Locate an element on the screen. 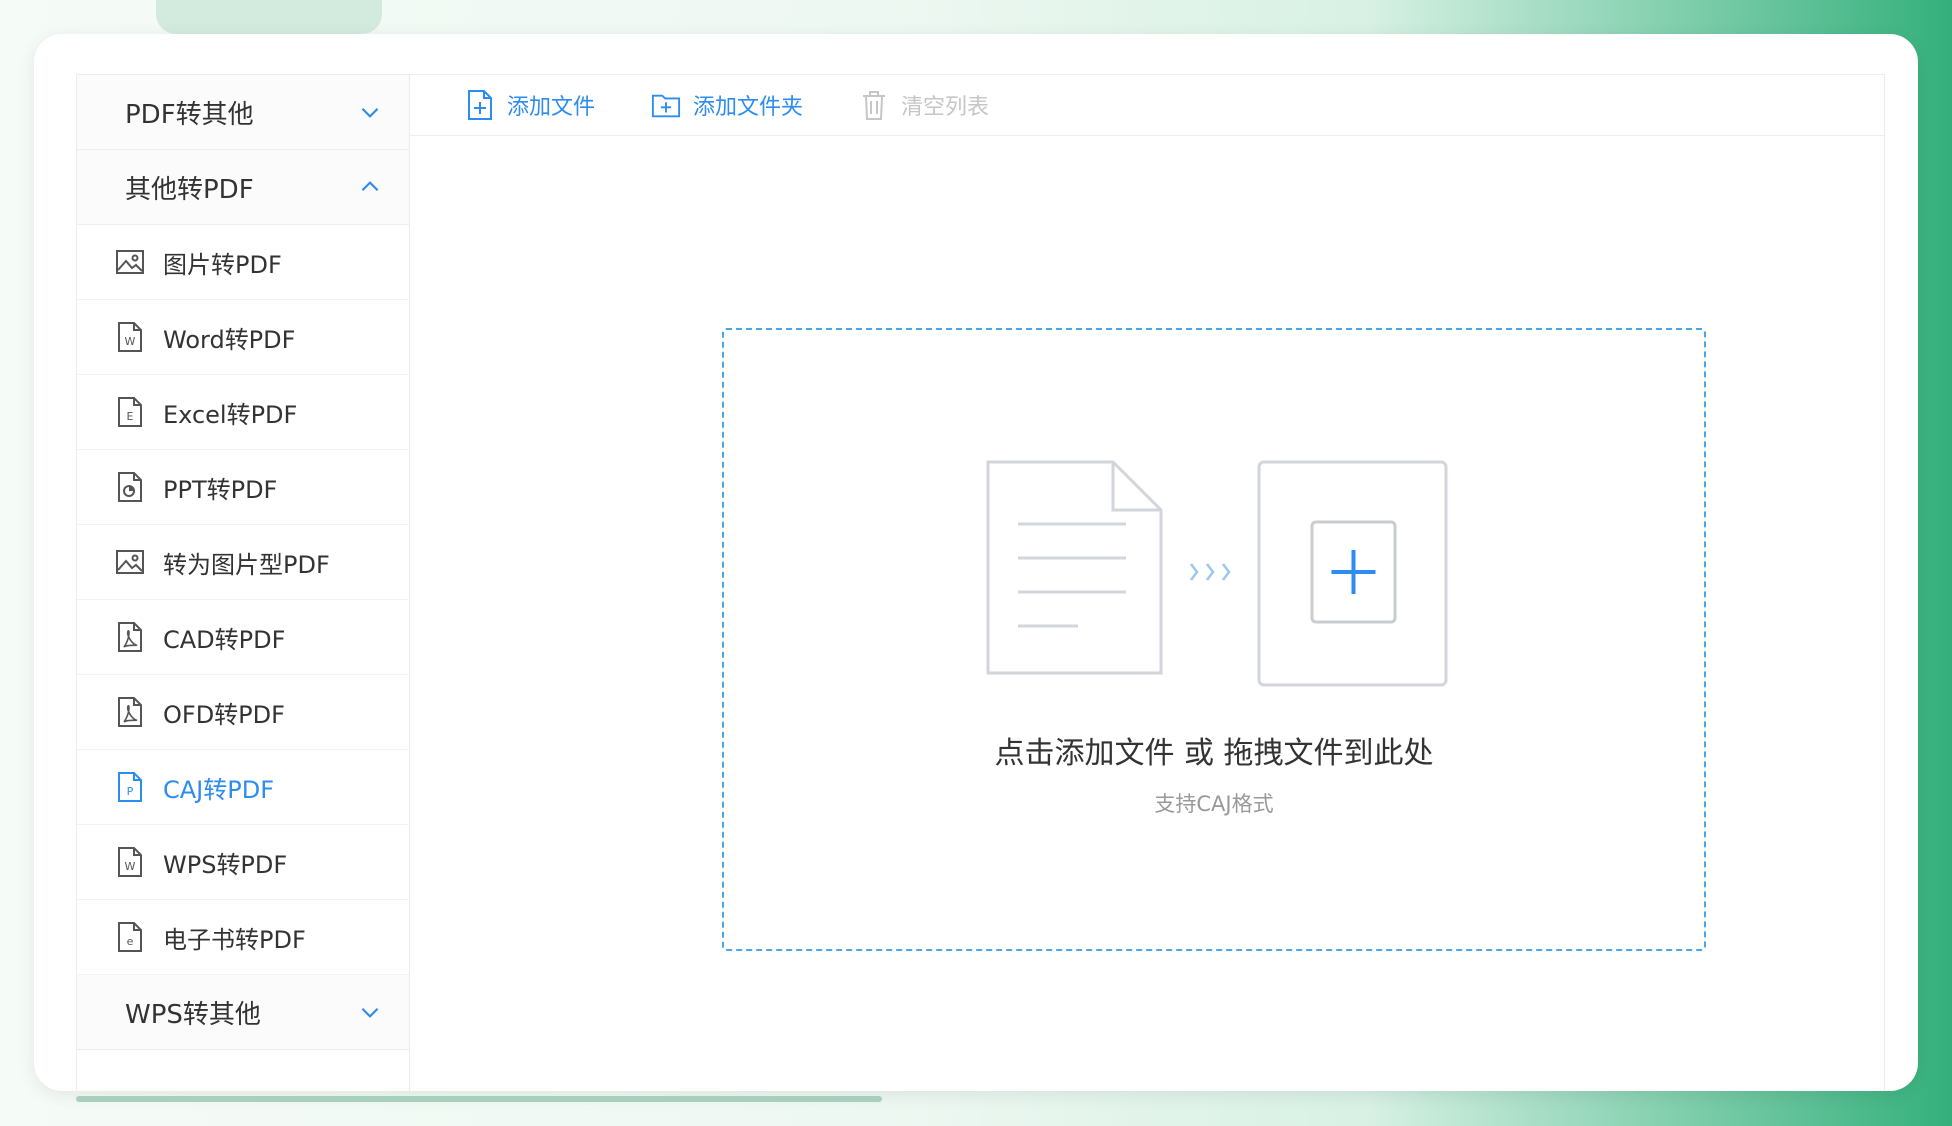 Image resolution: width=1952 pixels, height=1126 pixels. add-file-label: 添加文件 is located at coordinates (551, 107).